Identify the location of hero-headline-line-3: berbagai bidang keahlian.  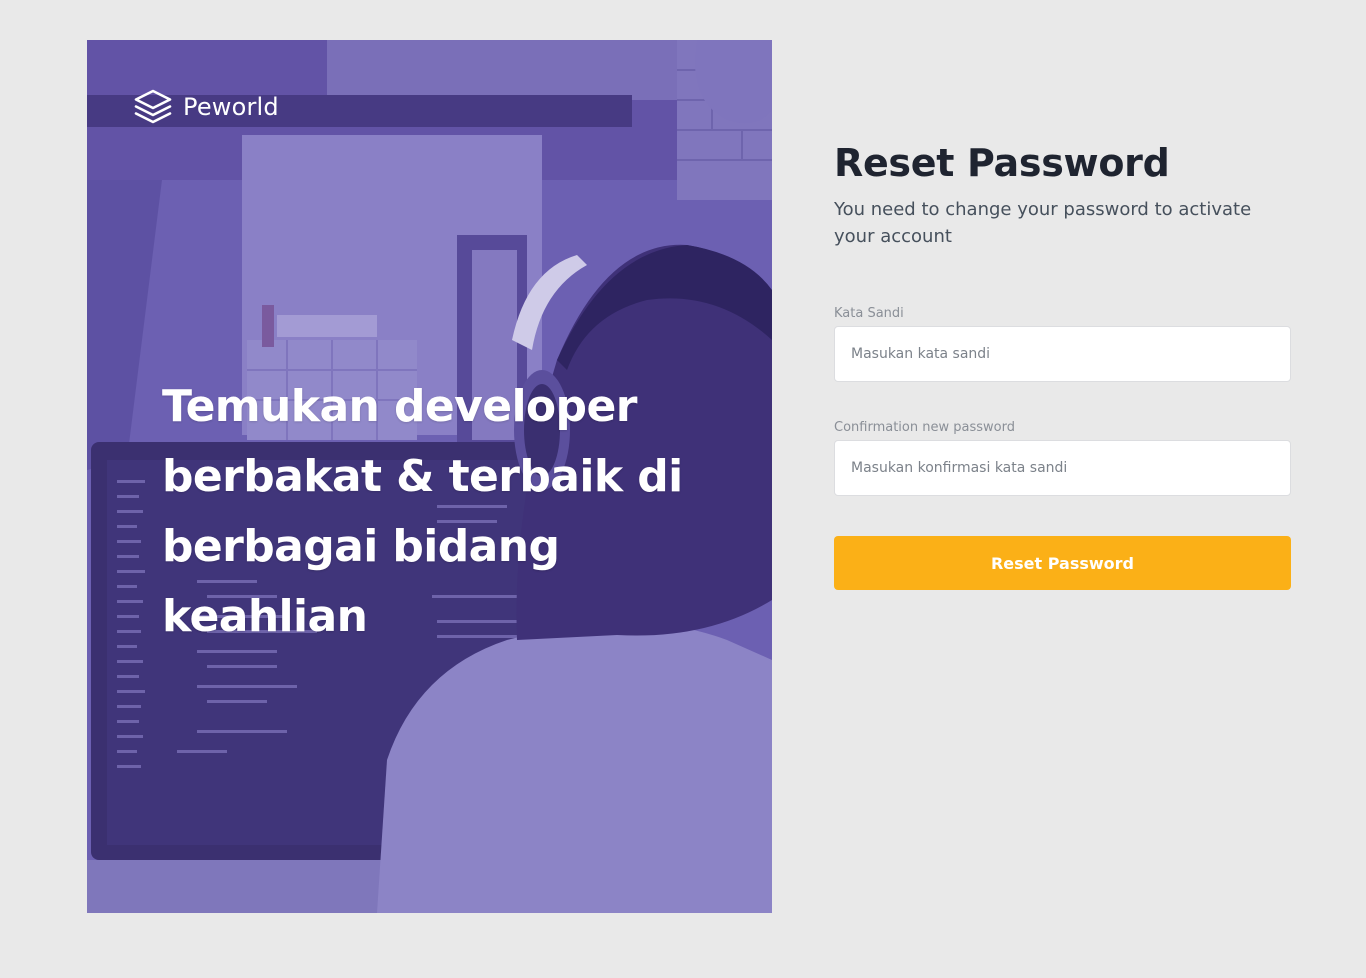
(361, 581).